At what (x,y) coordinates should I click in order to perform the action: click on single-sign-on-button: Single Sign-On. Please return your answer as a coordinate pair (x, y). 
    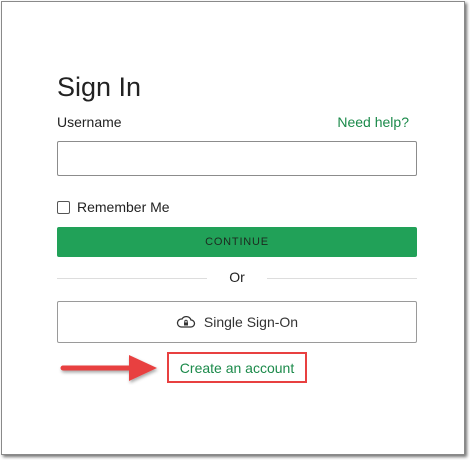
    Looking at the image, I should click on (237, 322).